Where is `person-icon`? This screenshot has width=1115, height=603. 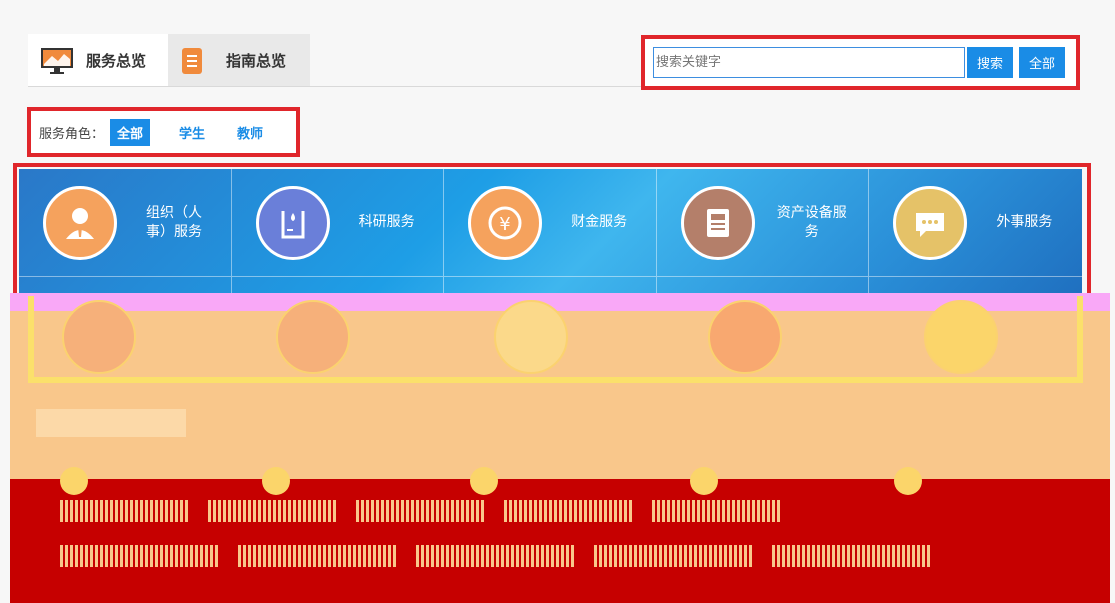 person-icon is located at coordinates (80, 222).